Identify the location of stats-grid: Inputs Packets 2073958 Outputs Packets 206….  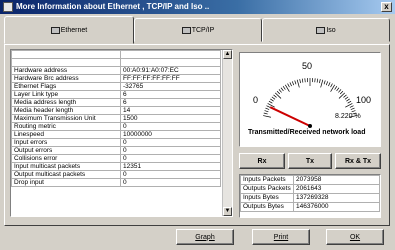
(310, 193).